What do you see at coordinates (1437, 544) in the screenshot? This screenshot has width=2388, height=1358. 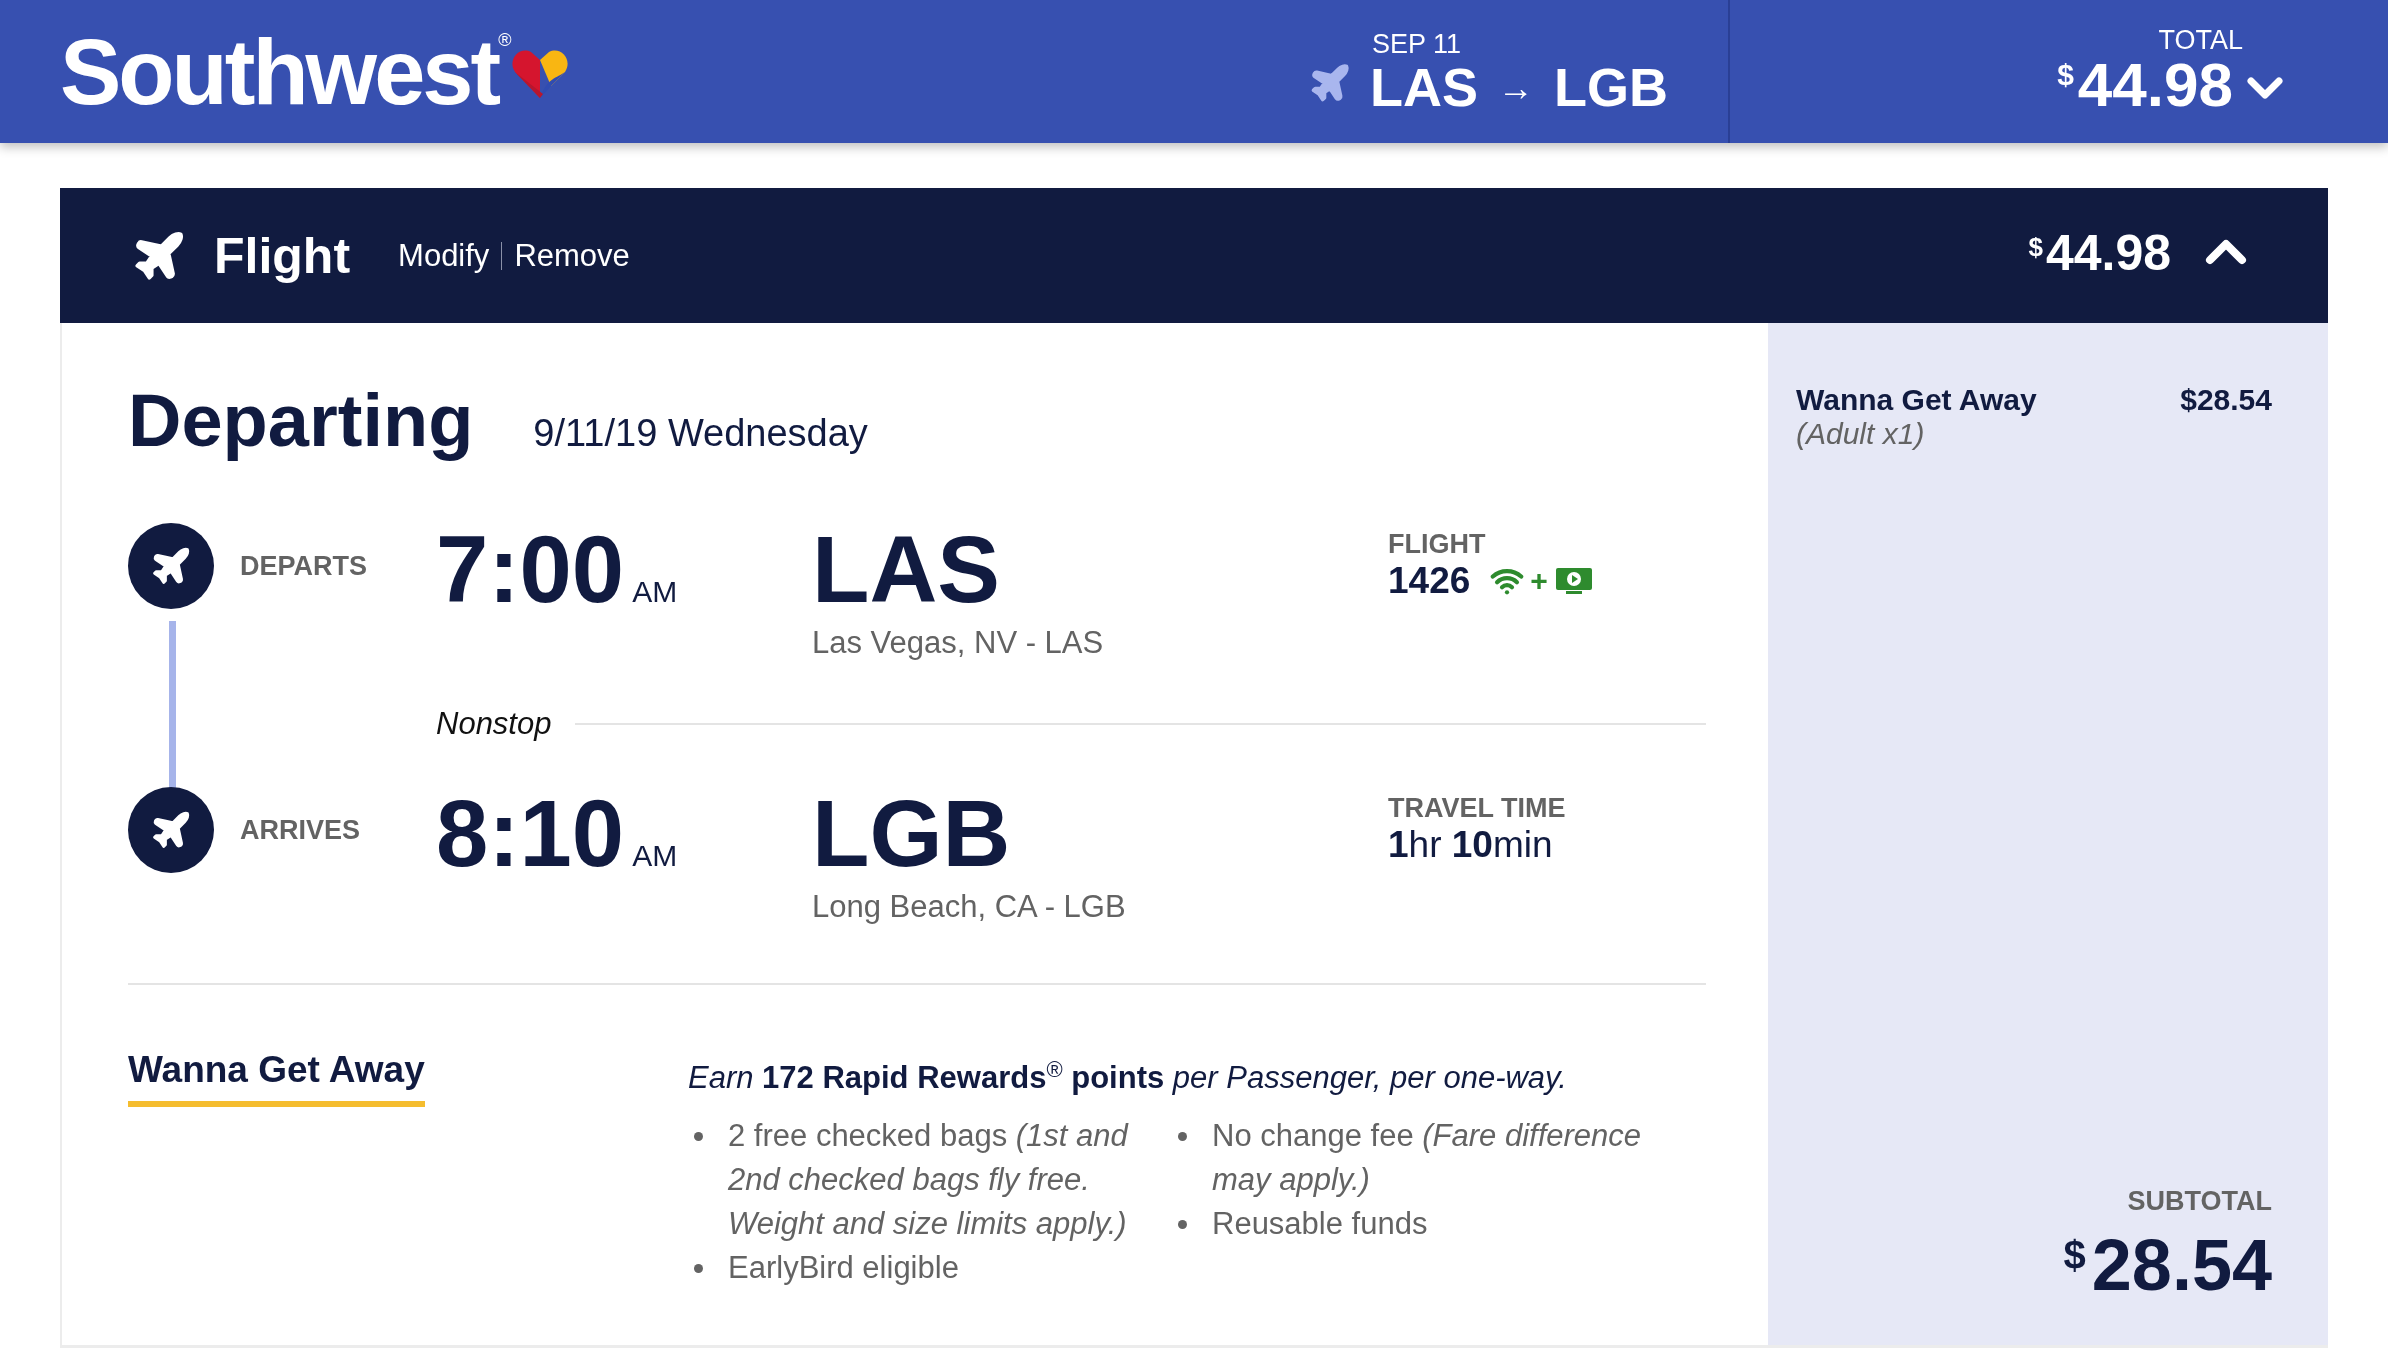 I see `info-label: FLIGHT` at bounding box center [1437, 544].